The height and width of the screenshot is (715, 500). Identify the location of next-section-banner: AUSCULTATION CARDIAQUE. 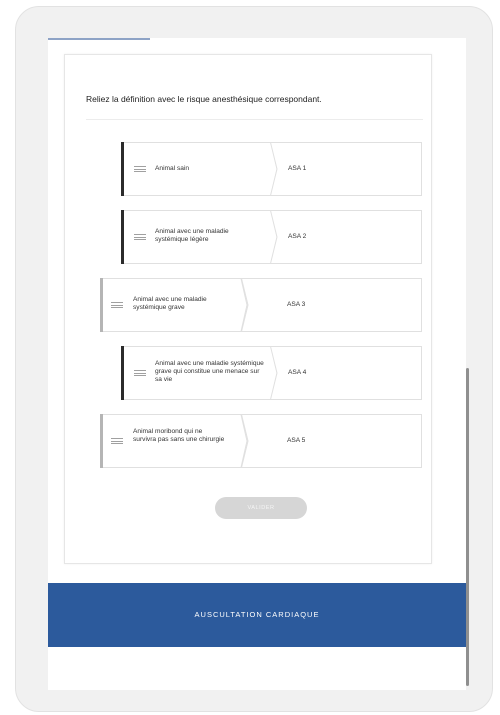
(257, 615).